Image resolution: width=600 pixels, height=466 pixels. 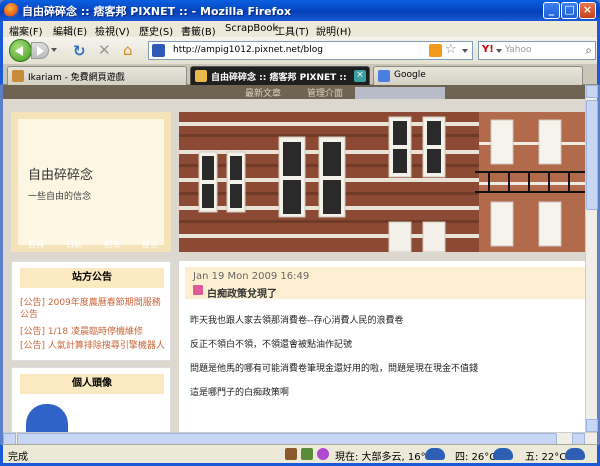 I want to click on back-button, so click(x=20, y=50).